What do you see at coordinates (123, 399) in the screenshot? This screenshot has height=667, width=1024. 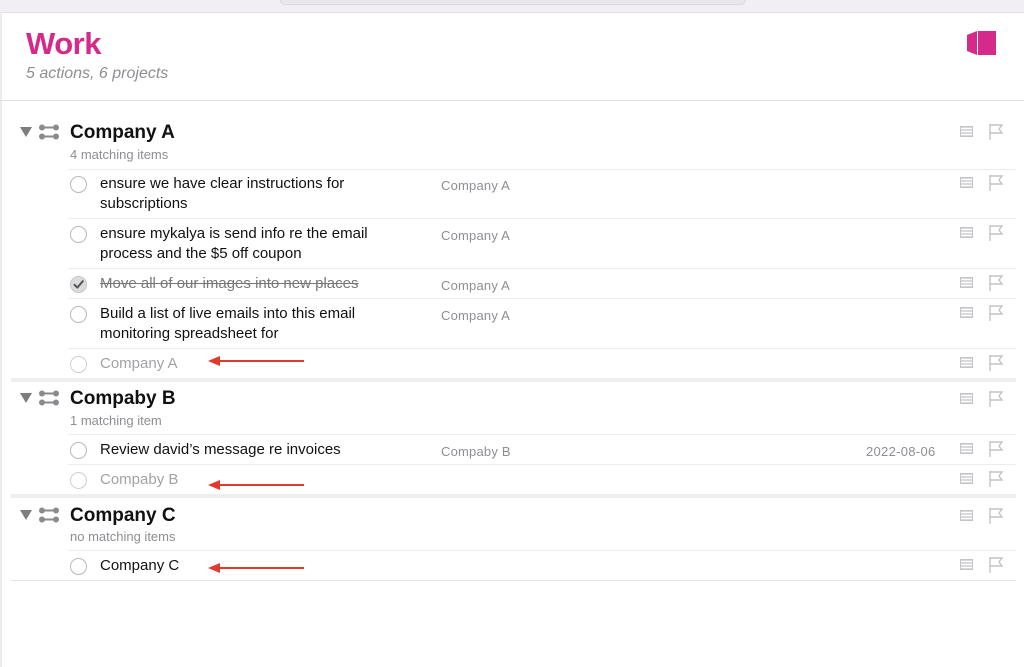 I see `project-title: Compaby B` at bounding box center [123, 399].